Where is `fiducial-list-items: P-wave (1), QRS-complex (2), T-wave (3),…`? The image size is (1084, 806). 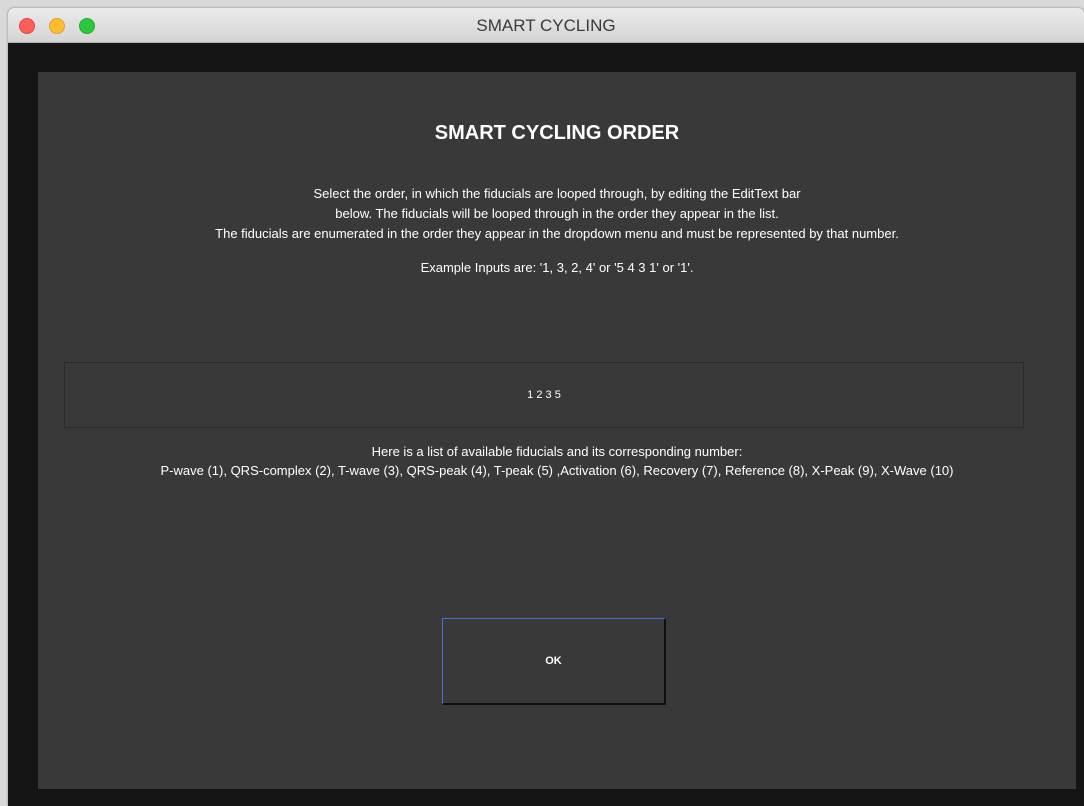 fiducial-list-items: P-wave (1), QRS-complex (2), T-wave (3),… is located at coordinates (557, 470).